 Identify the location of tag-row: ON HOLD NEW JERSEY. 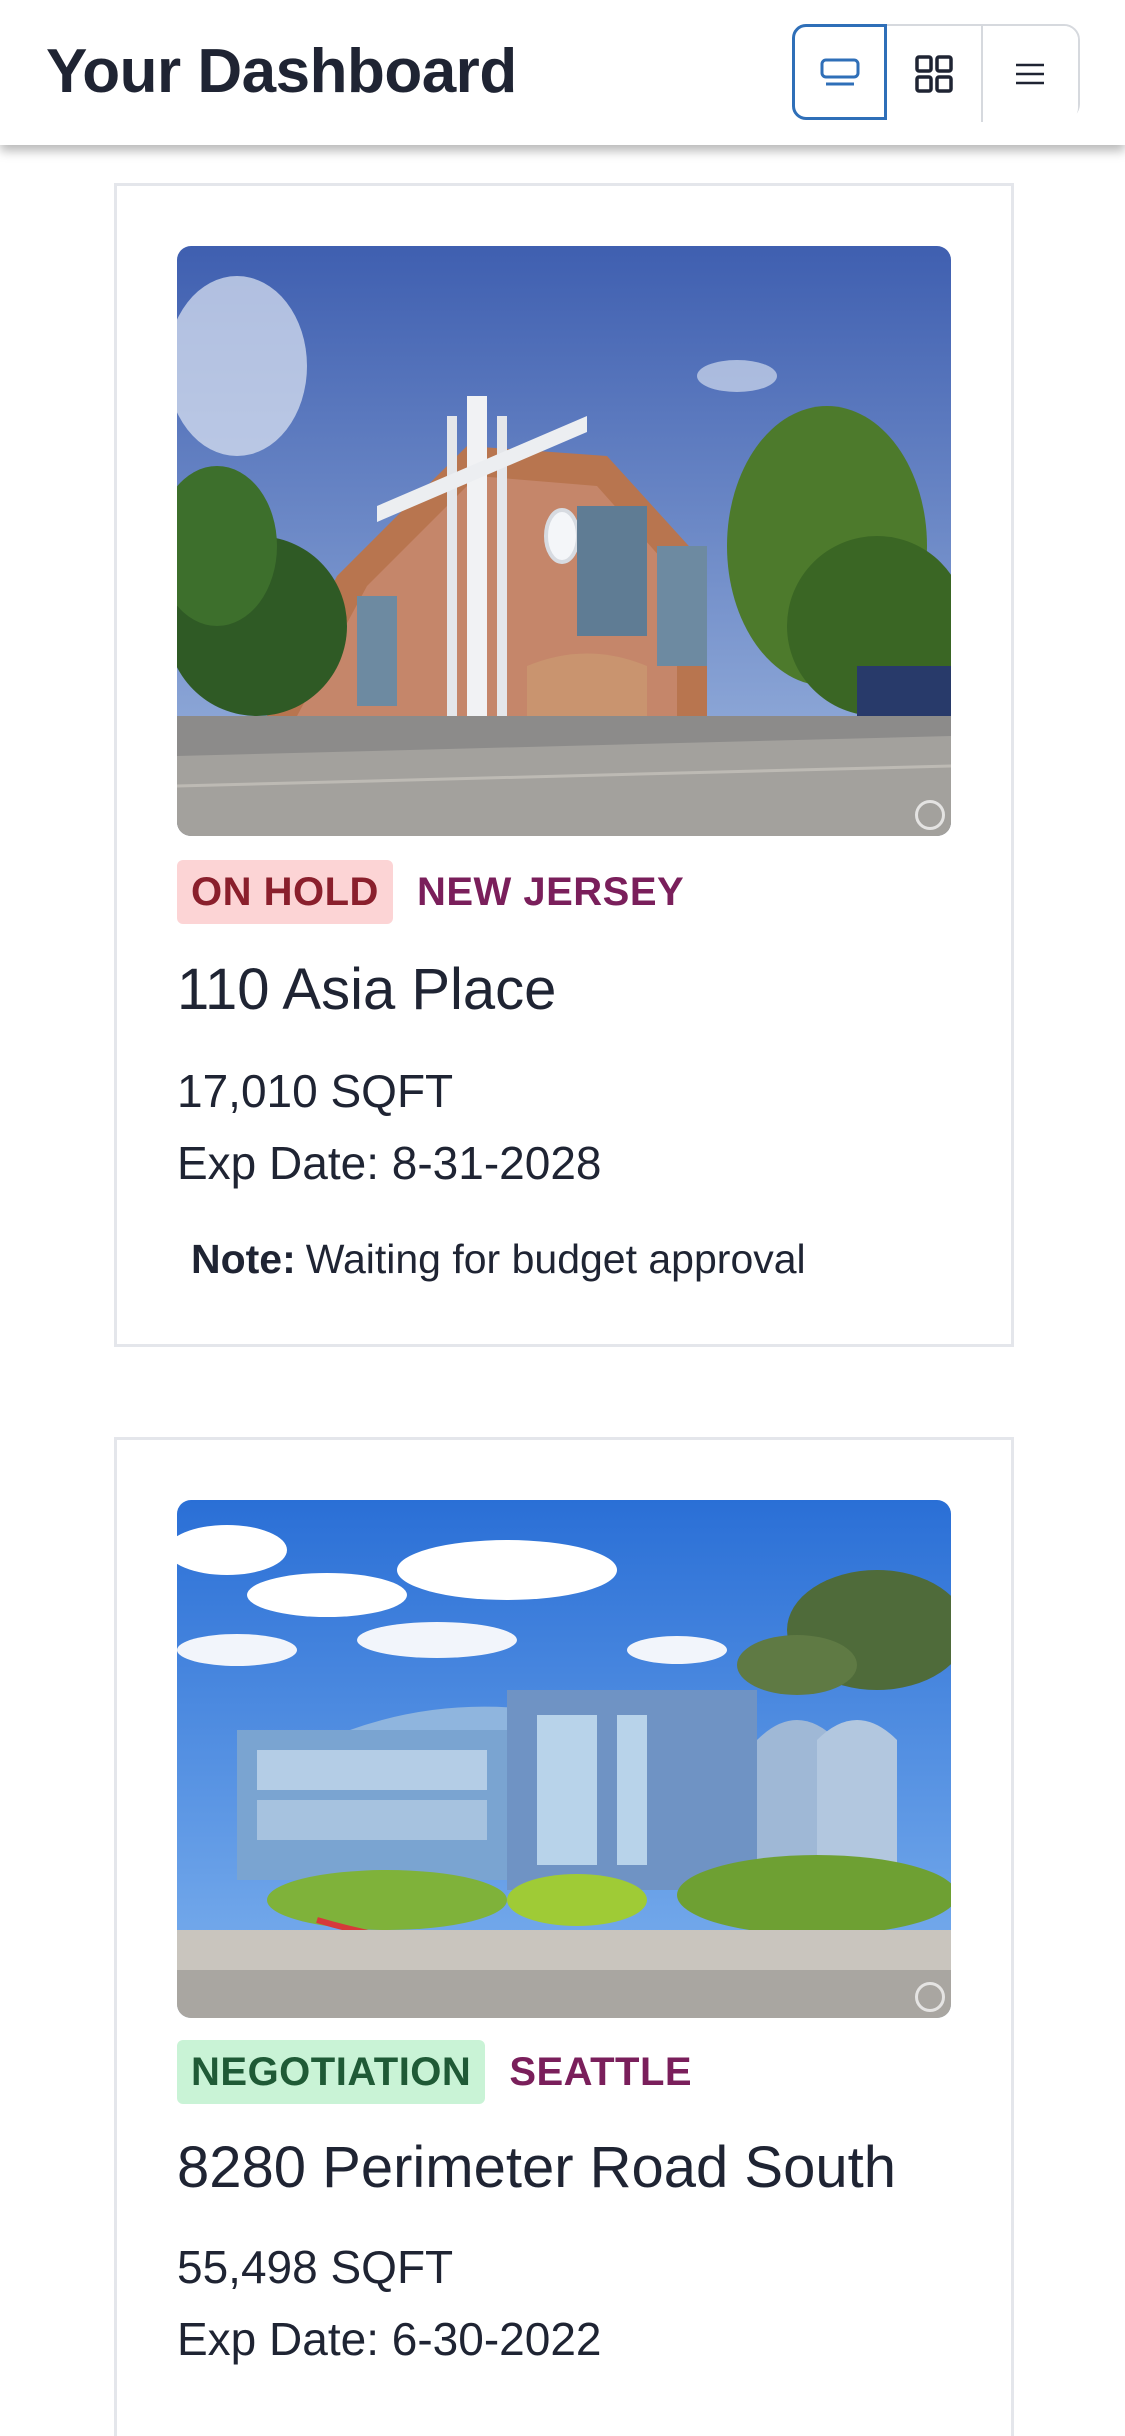
(430, 892).